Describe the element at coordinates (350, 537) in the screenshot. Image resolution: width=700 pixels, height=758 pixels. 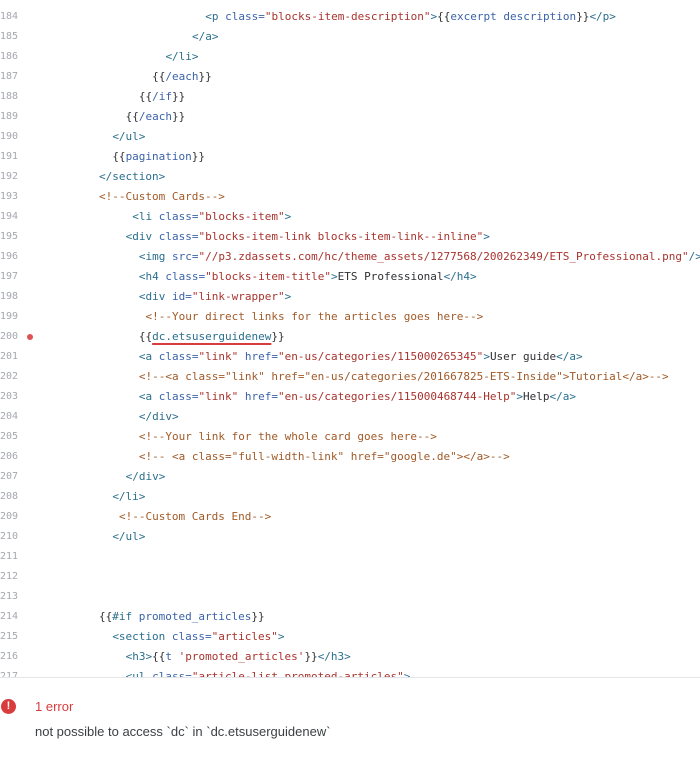
I see `code-line: 210 </ul>` at that location.